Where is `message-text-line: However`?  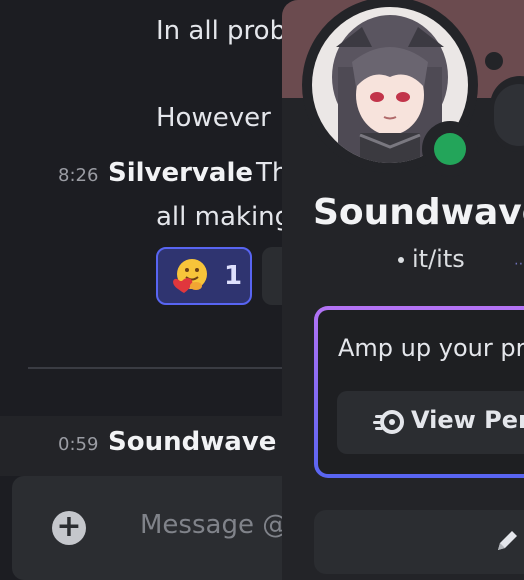 message-text-line: However is located at coordinates (213, 118).